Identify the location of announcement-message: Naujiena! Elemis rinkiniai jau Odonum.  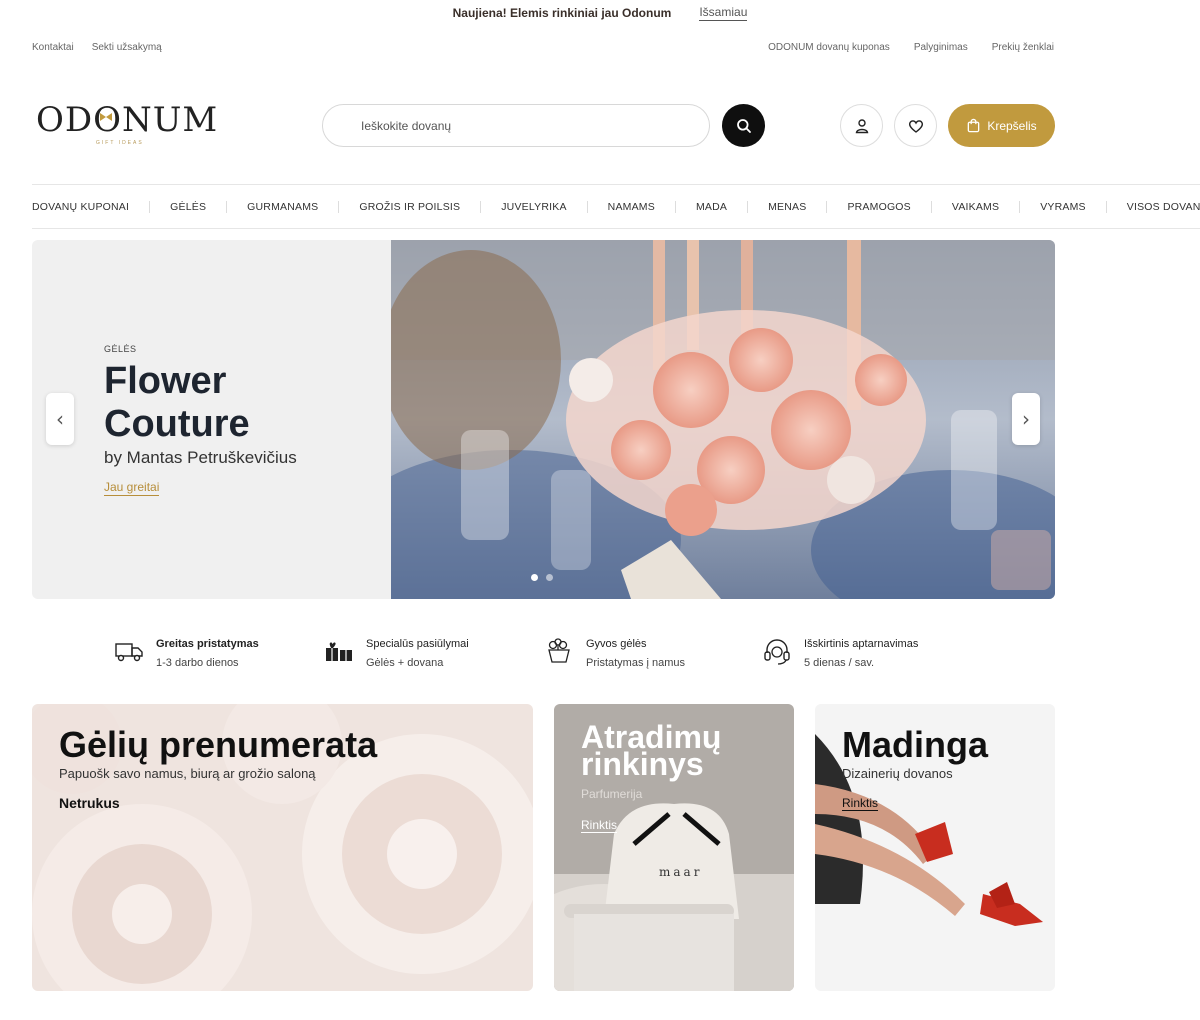
(562, 13).